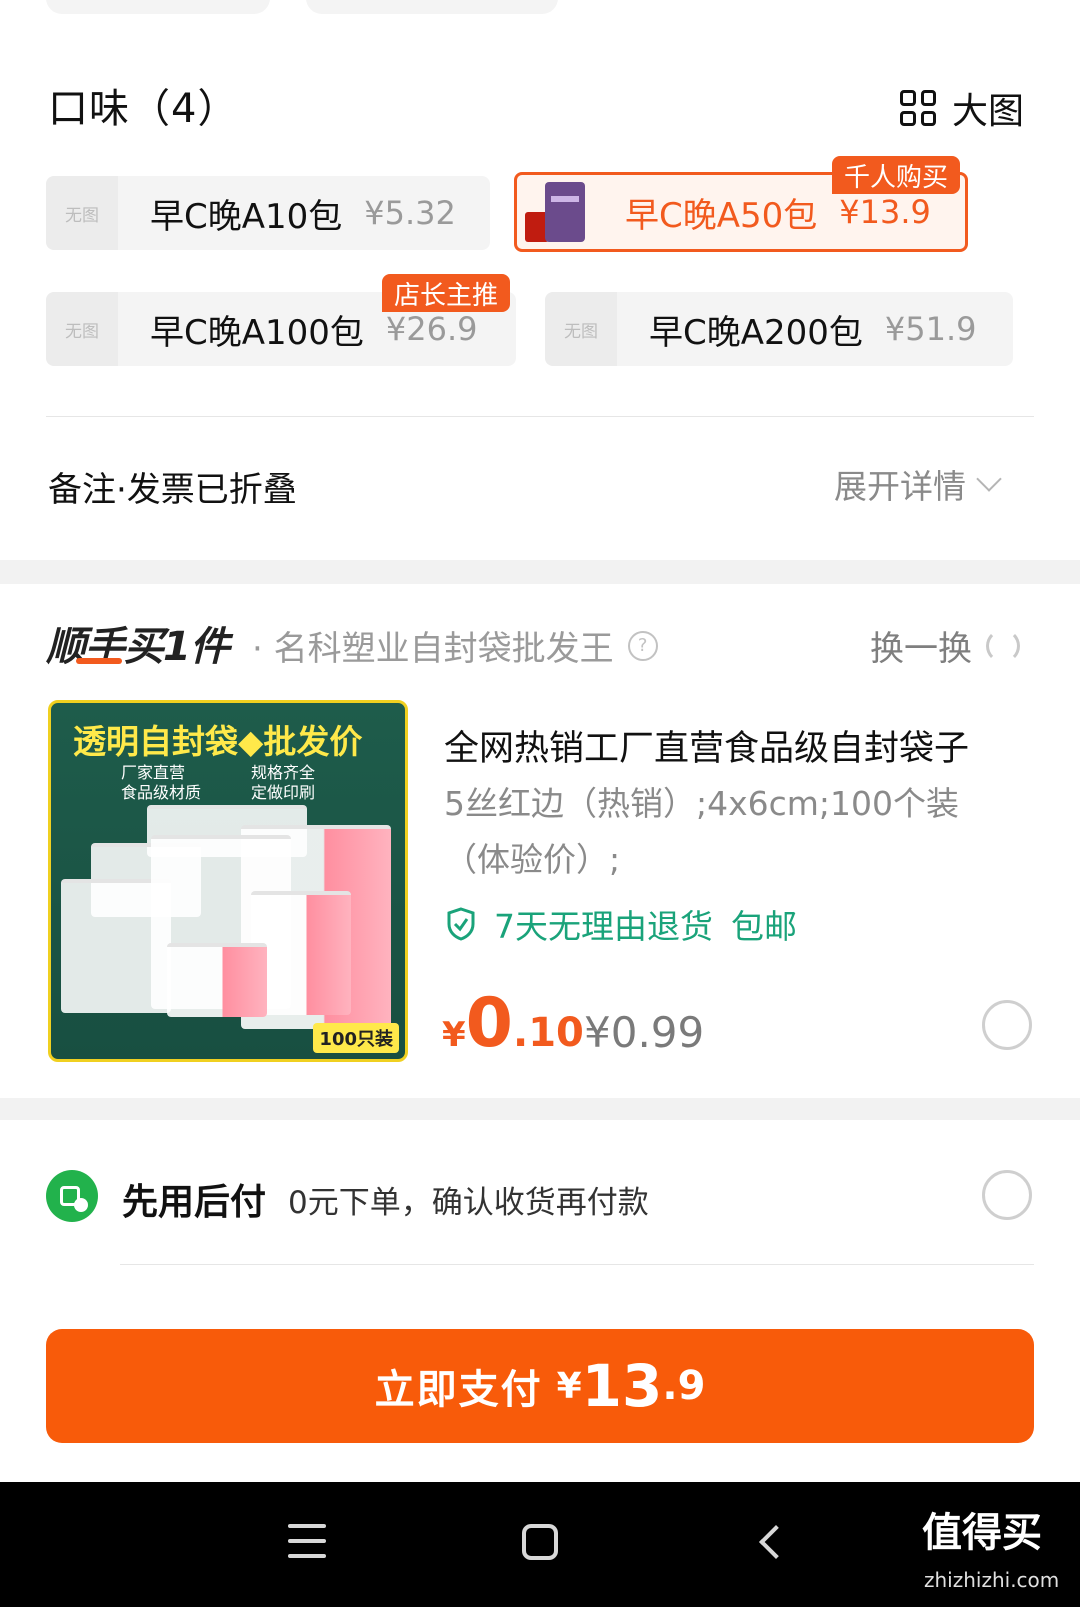  Describe the element at coordinates (72, 1196) in the screenshot. I see `shopping-bag-check-icon` at that location.